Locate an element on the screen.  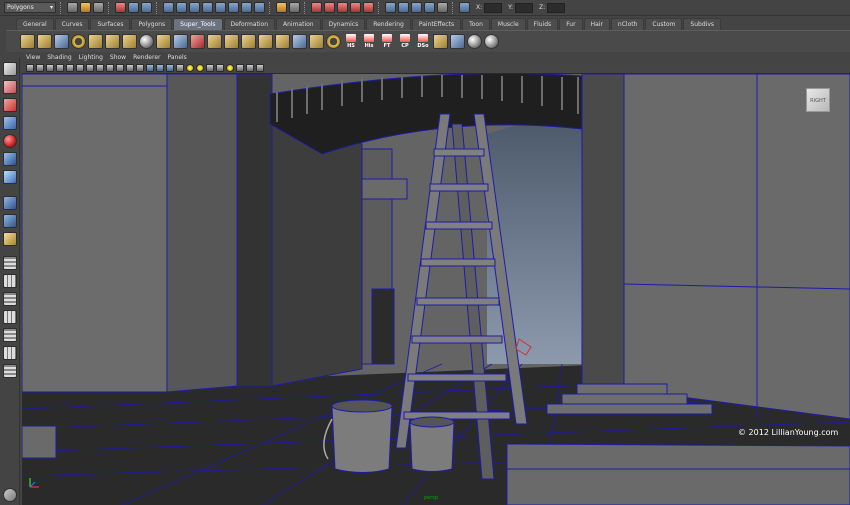
layout-graph-icon is located at coordinates (10, 335).